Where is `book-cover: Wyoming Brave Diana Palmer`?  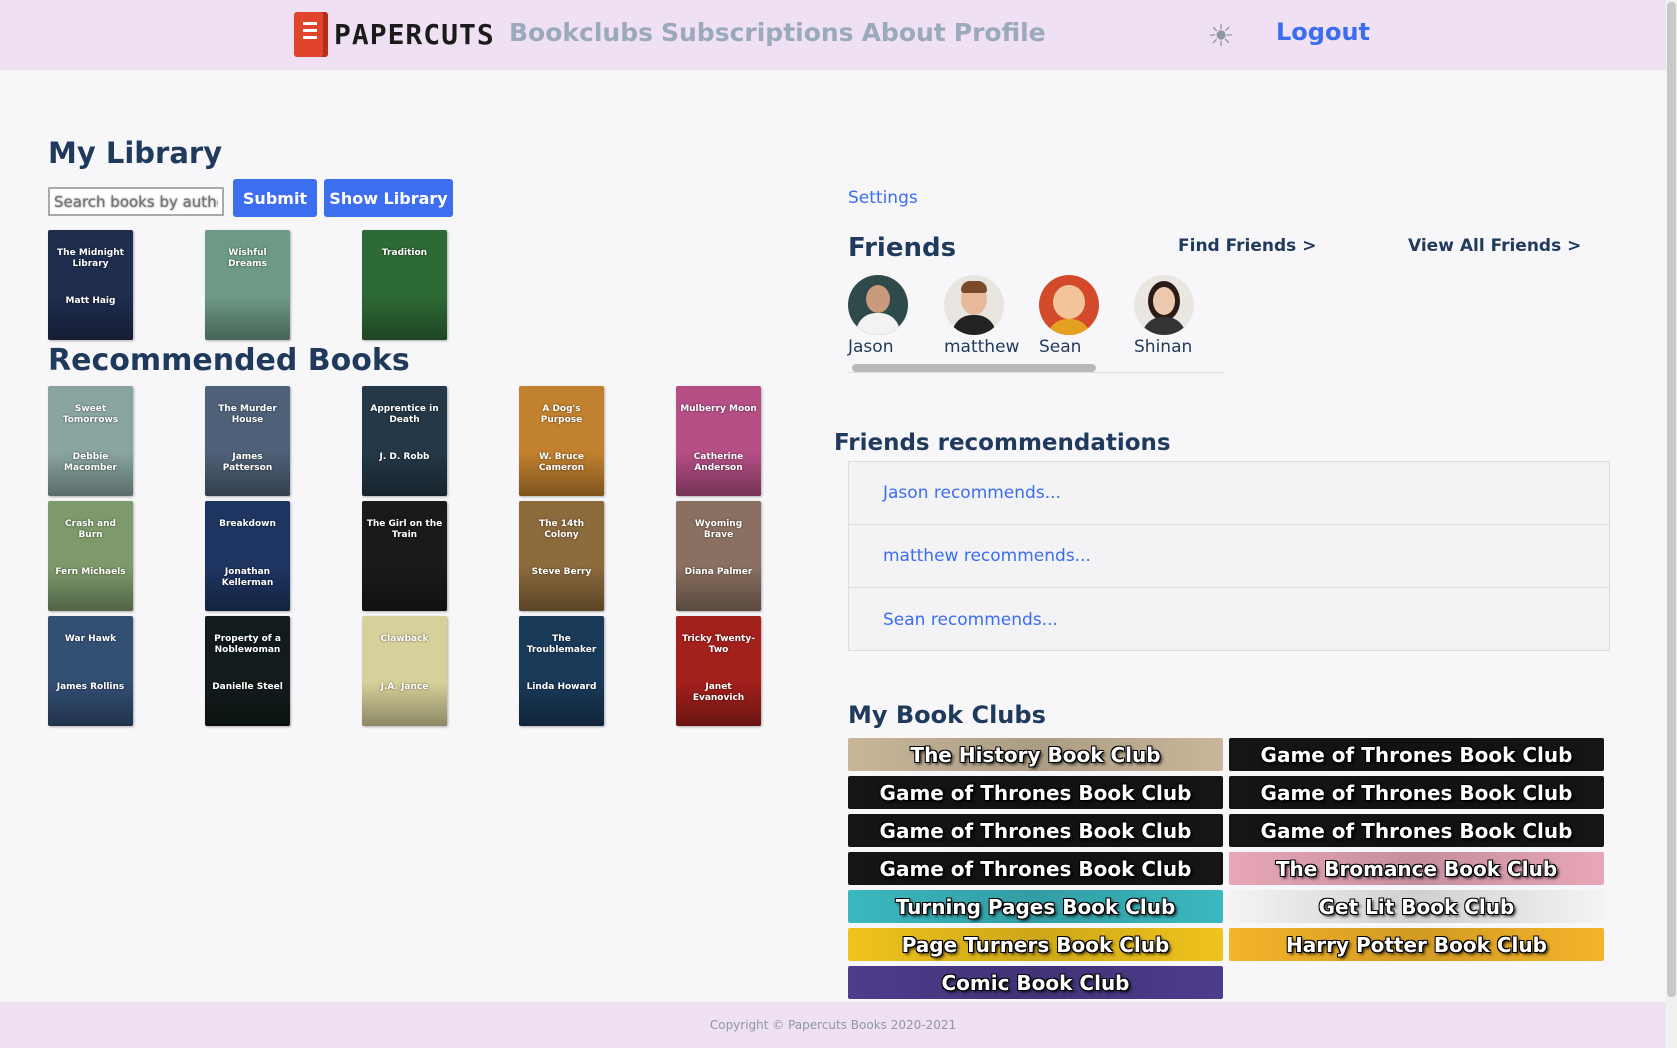
book-cover: Wyoming Brave Diana Palmer is located at coordinates (718, 556).